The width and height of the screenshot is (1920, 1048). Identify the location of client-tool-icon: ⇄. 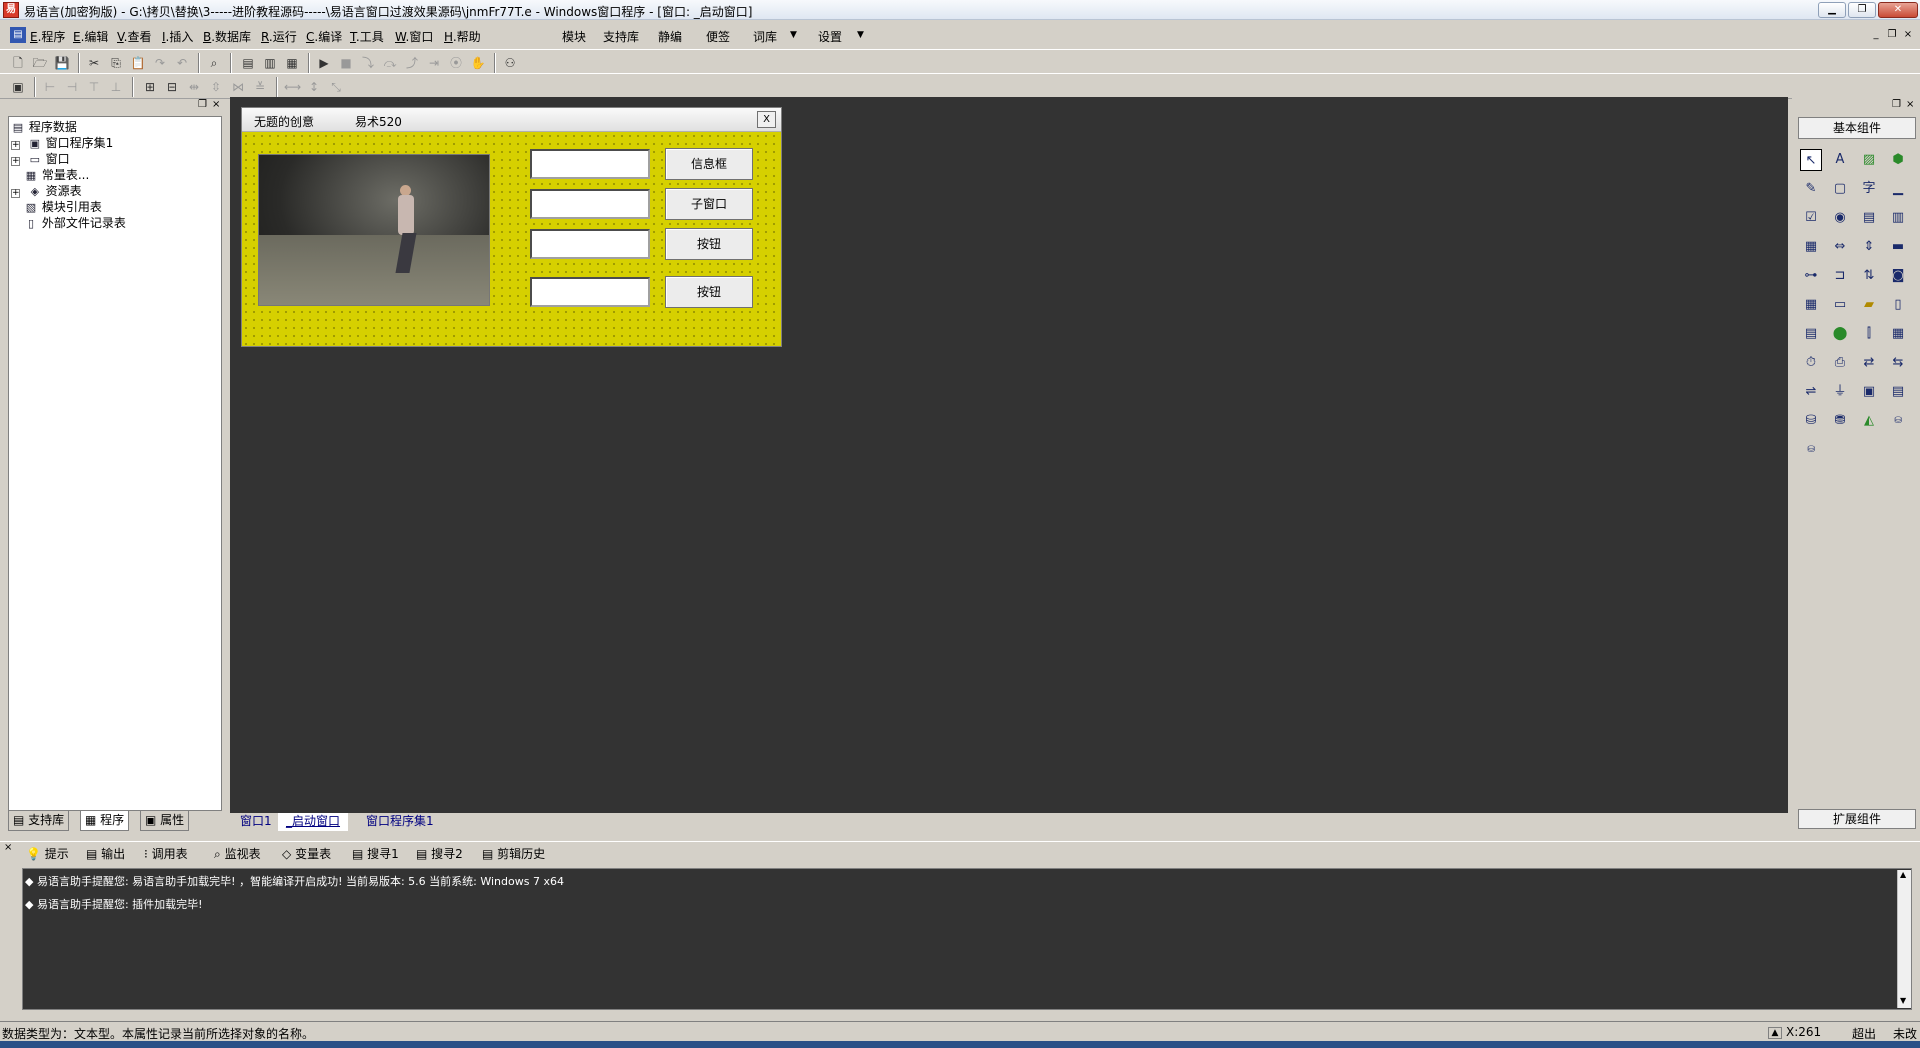
(1869, 363).